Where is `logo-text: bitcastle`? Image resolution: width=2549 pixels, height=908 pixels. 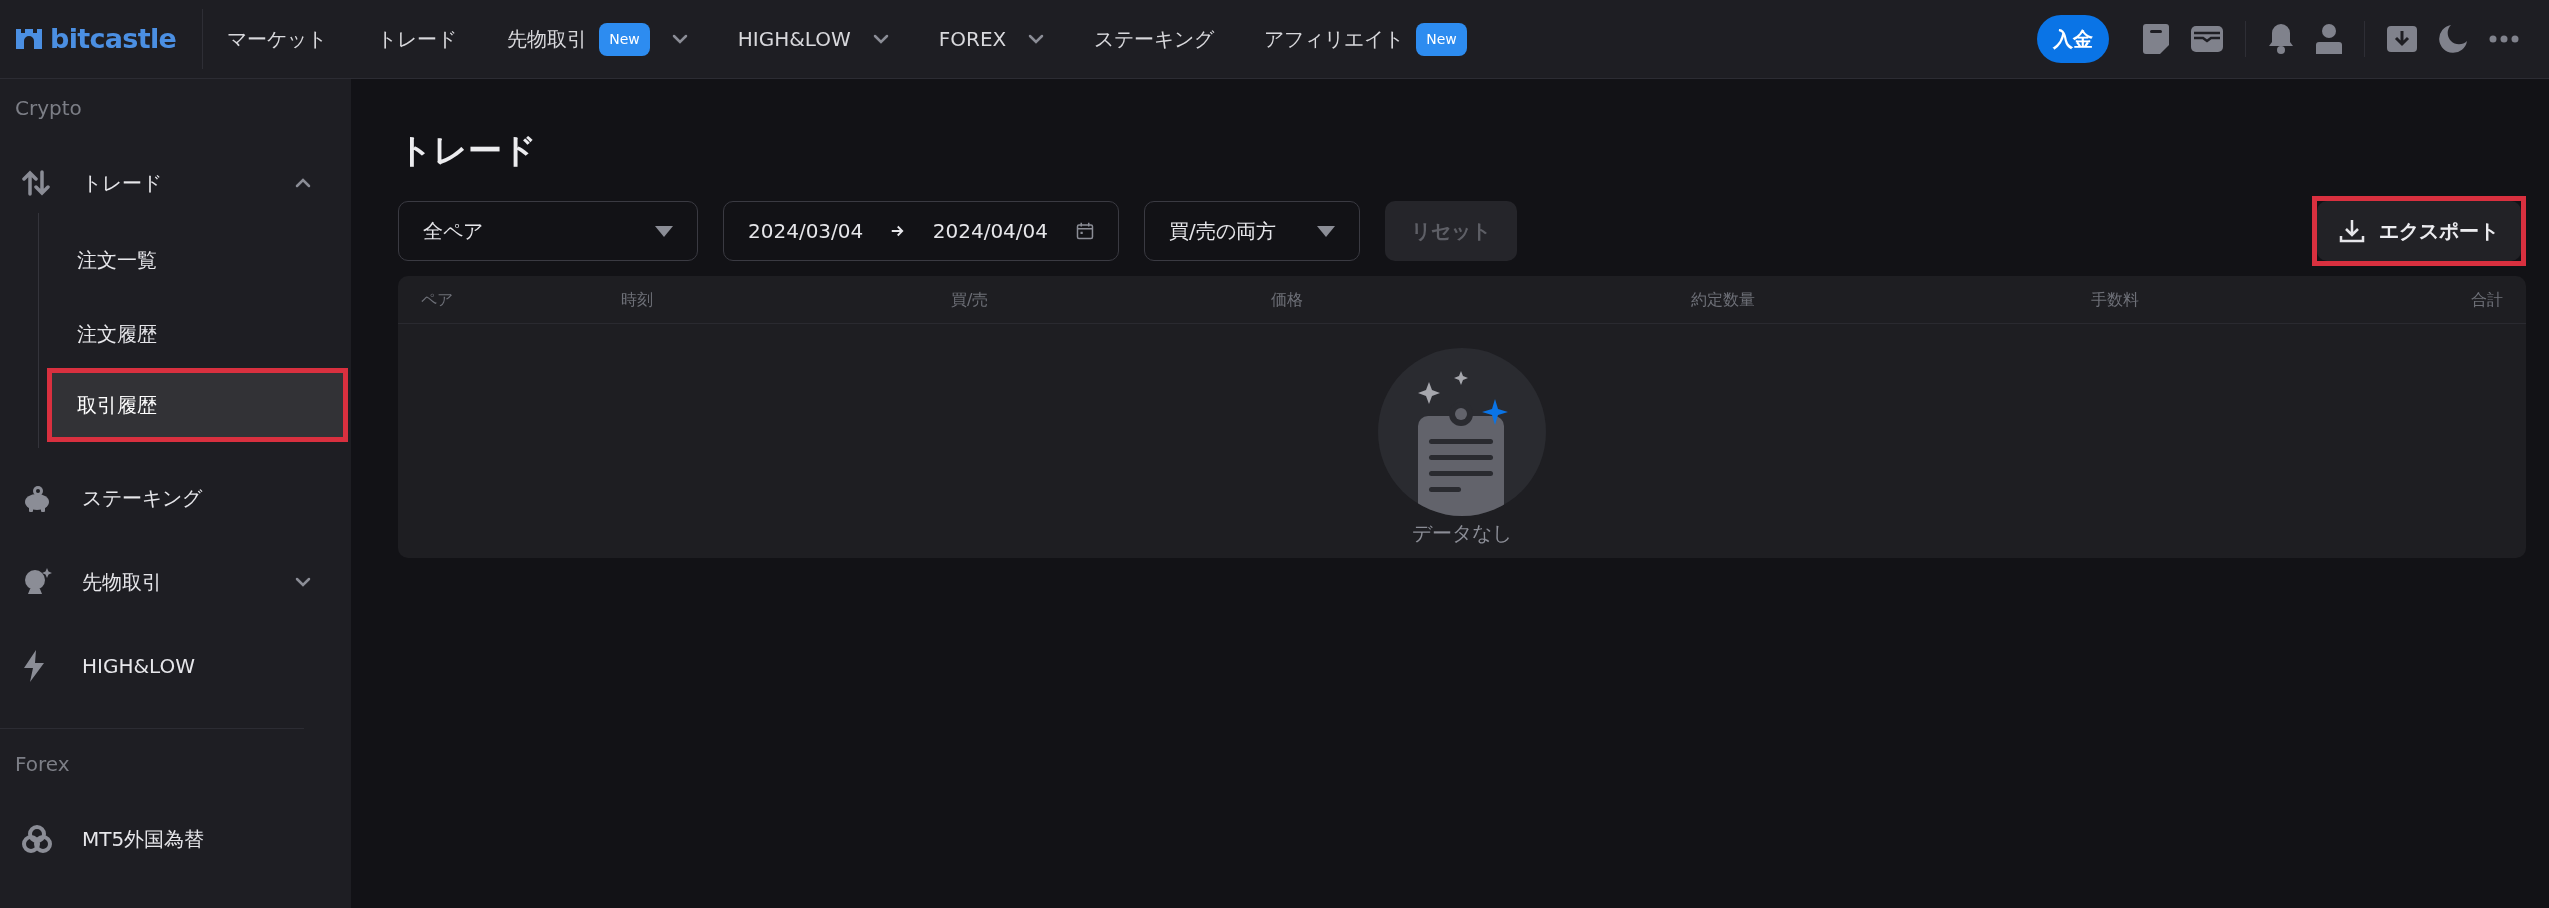 logo-text: bitcastle is located at coordinates (113, 38).